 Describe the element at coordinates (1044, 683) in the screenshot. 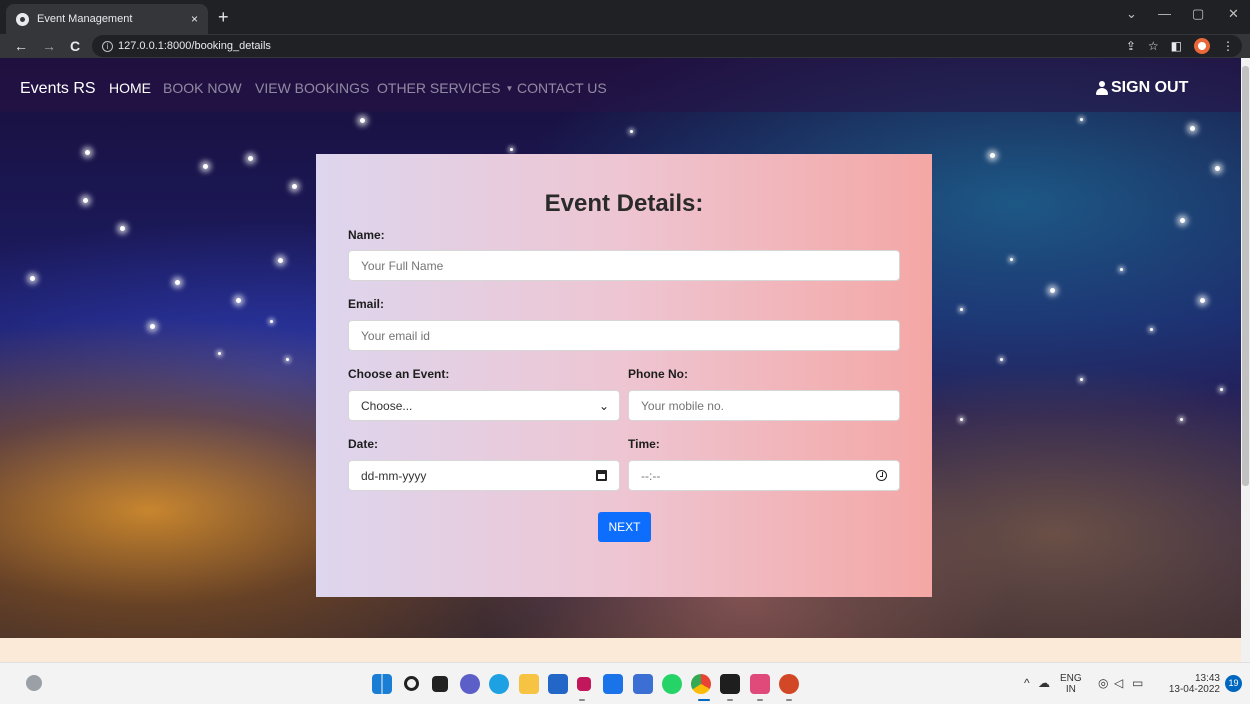

I see `tray-app-icon: ☁` at that location.